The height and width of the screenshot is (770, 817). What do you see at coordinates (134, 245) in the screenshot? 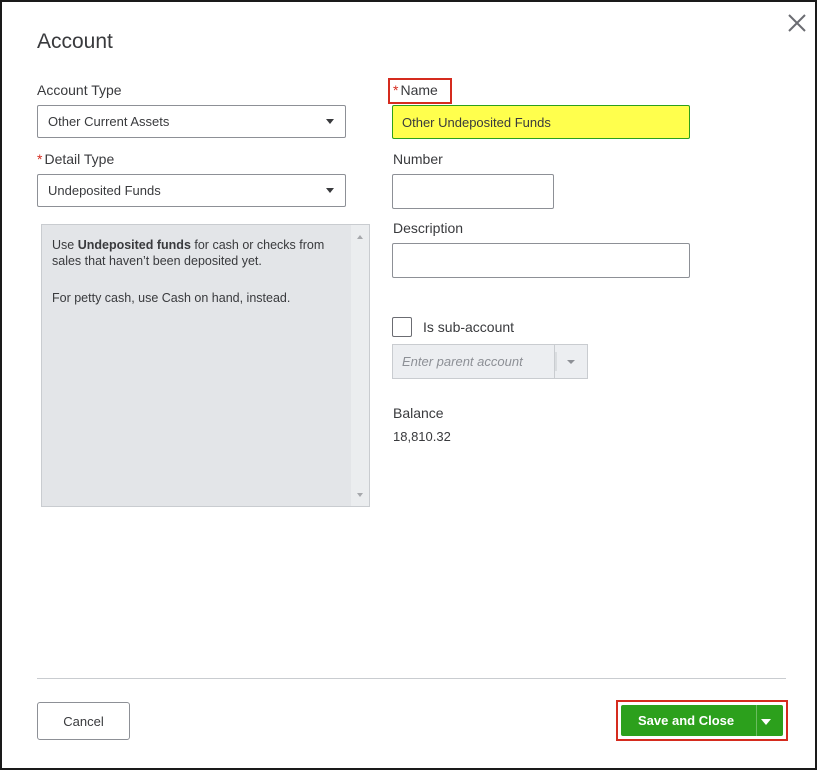
I see `help-text-bold: Undeposited funds` at bounding box center [134, 245].